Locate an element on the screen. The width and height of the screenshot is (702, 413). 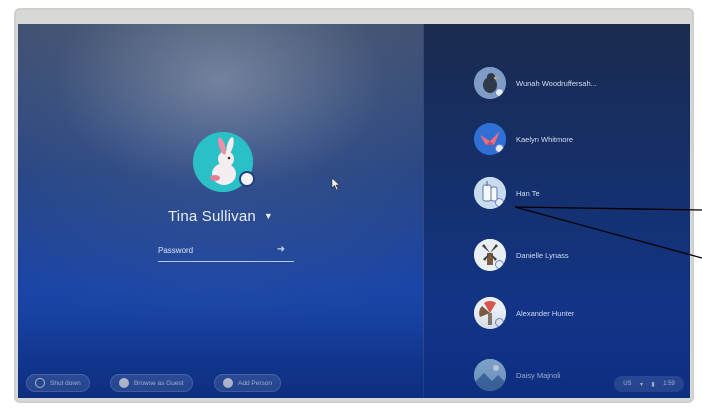
user-item-4: Danielle Lynass is located at coordinates (576, 255).